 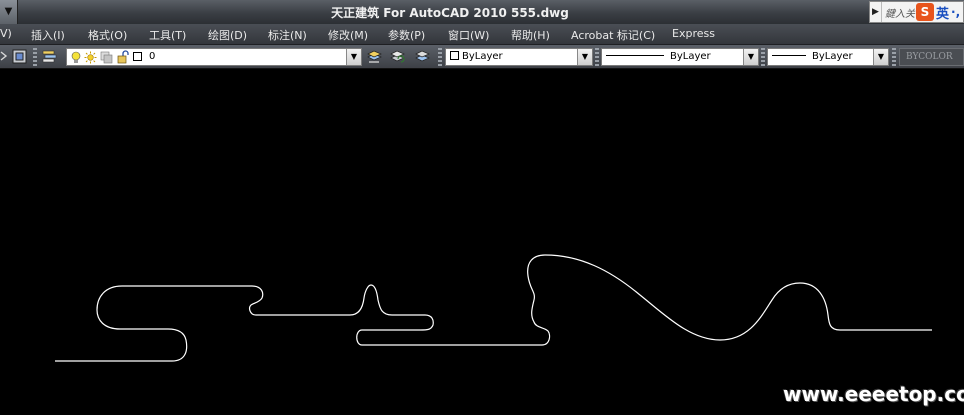 I want to click on layer-previous-state-icon, so click(x=397, y=56).